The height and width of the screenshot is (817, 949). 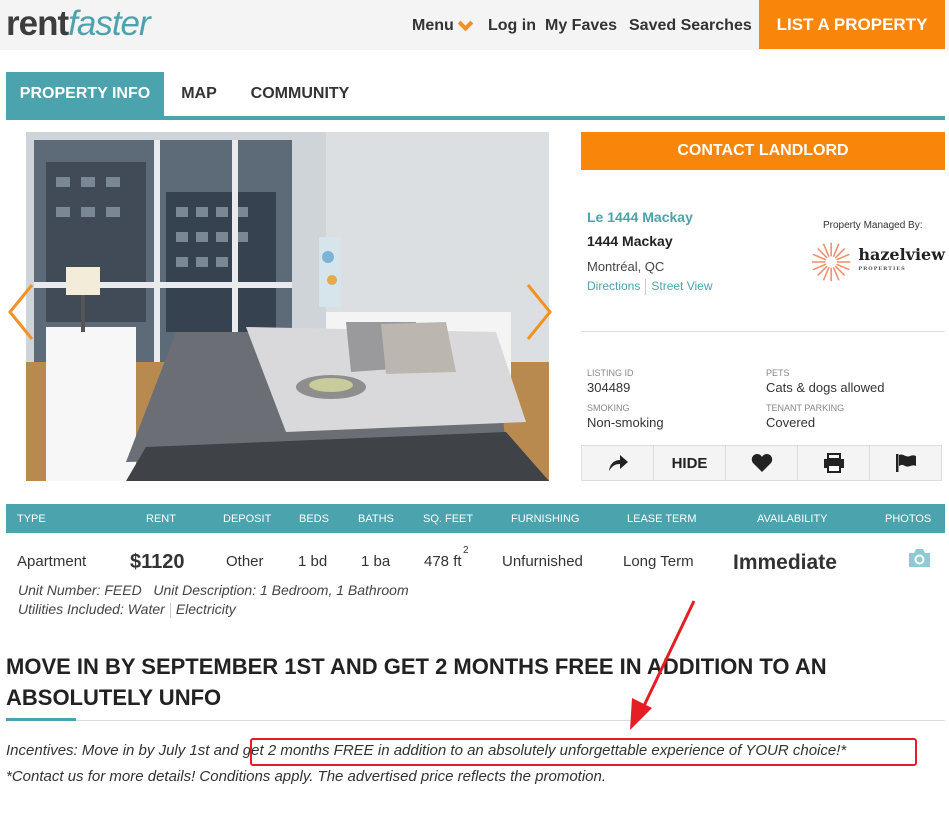 What do you see at coordinates (448, 519) in the screenshot?
I see `header-sqft: SQ. FEET` at bounding box center [448, 519].